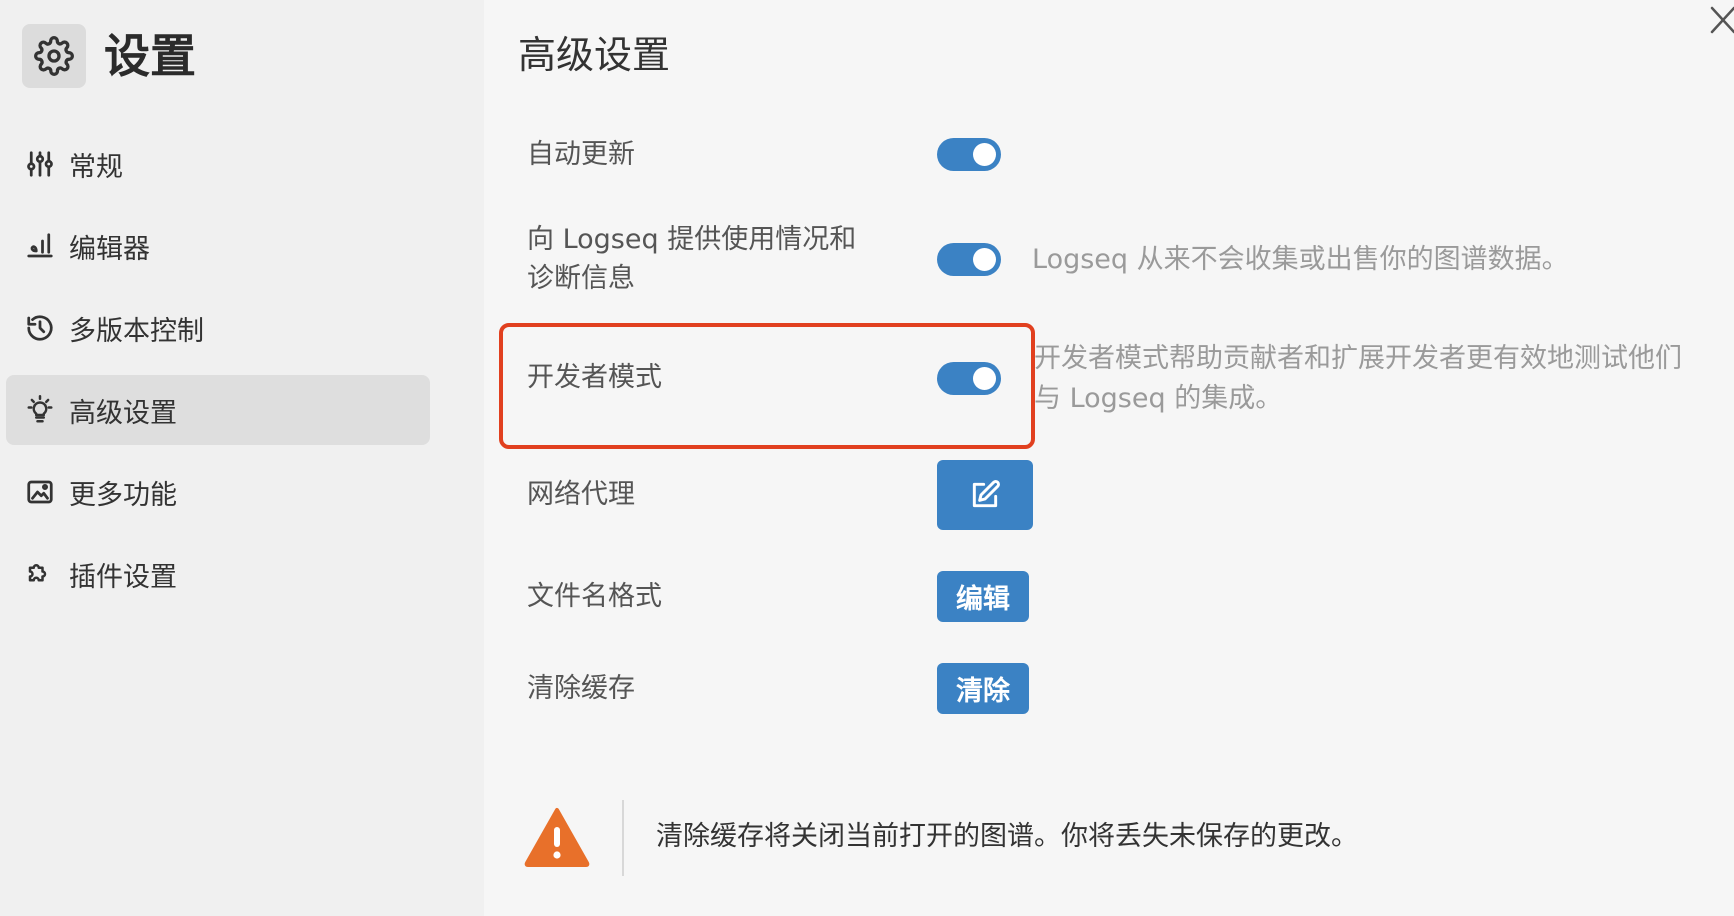 The width and height of the screenshot is (1734, 916). What do you see at coordinates (581, 494) in the screenshot?
I see `network-proxy-label: 网络代理` at bounding box center [581, 494].